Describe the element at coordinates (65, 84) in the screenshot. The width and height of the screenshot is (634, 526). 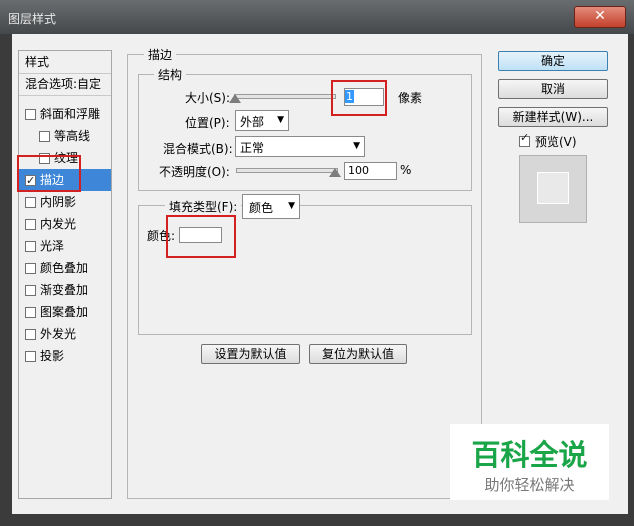
I see `blend-options-item: 混合选项:自定` at that location.